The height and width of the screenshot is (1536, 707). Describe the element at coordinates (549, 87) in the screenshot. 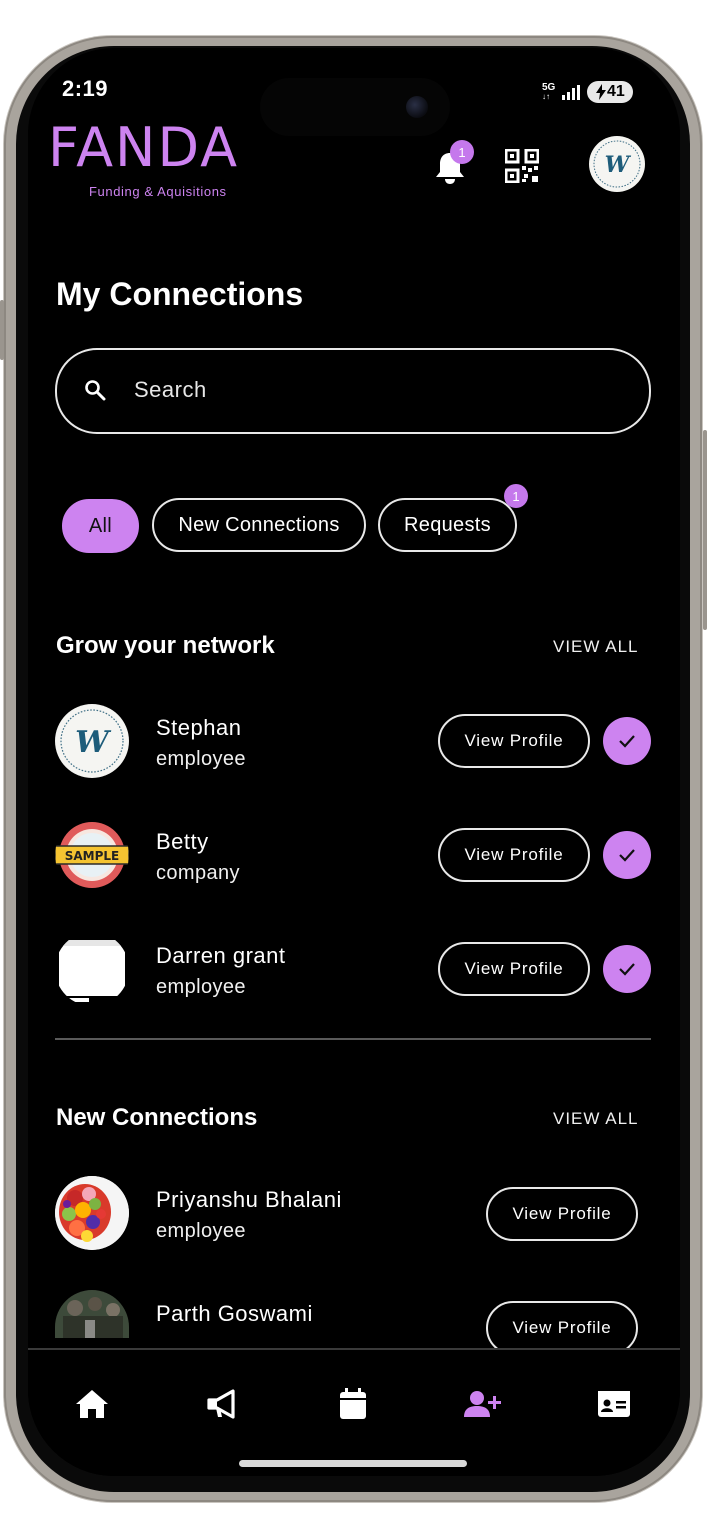

I see `network-label: 5G` at that location.